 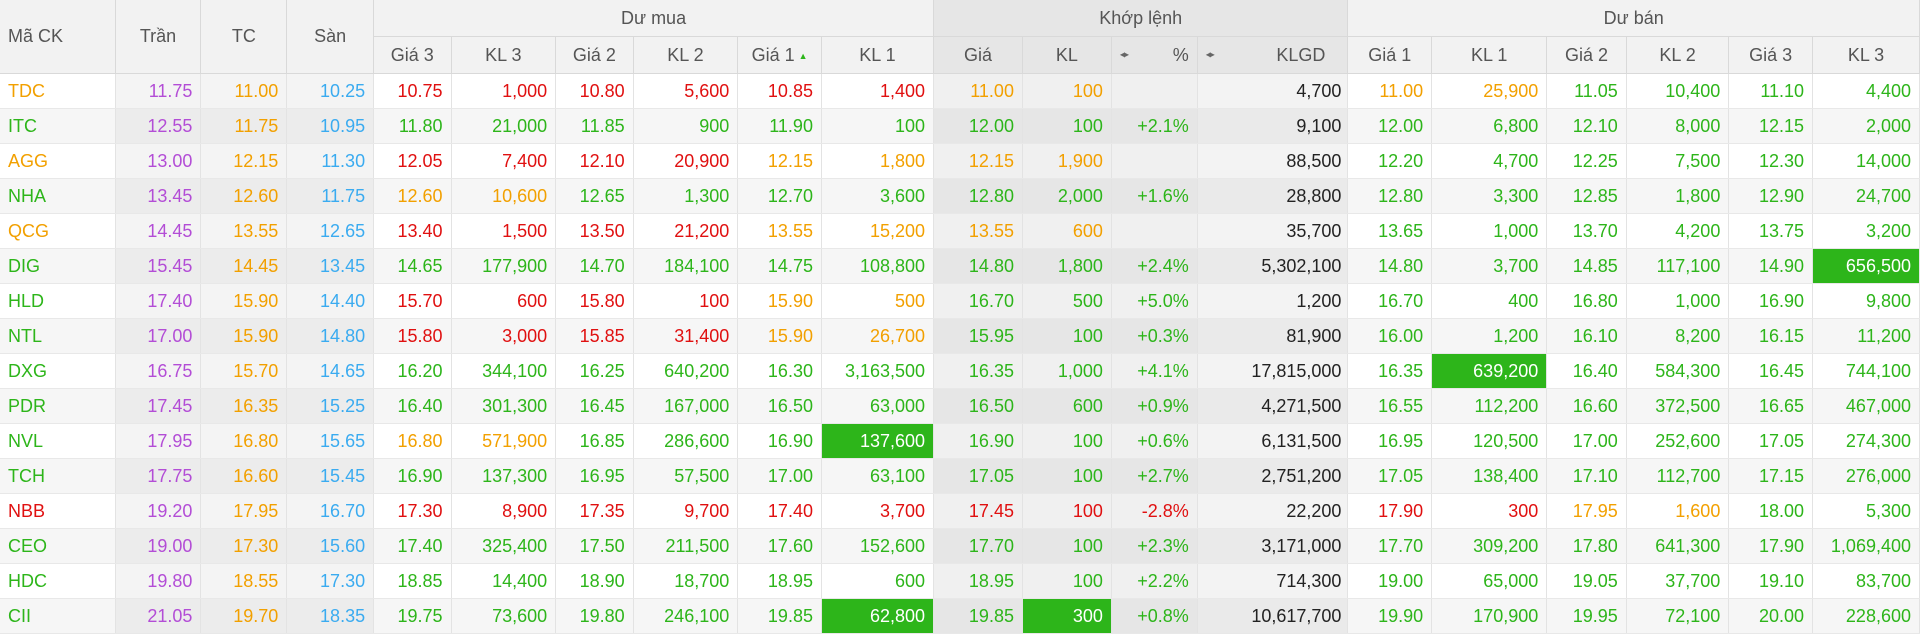 I want to click on header-bid-volume-3: KL 3, so click(x=504, y=55).